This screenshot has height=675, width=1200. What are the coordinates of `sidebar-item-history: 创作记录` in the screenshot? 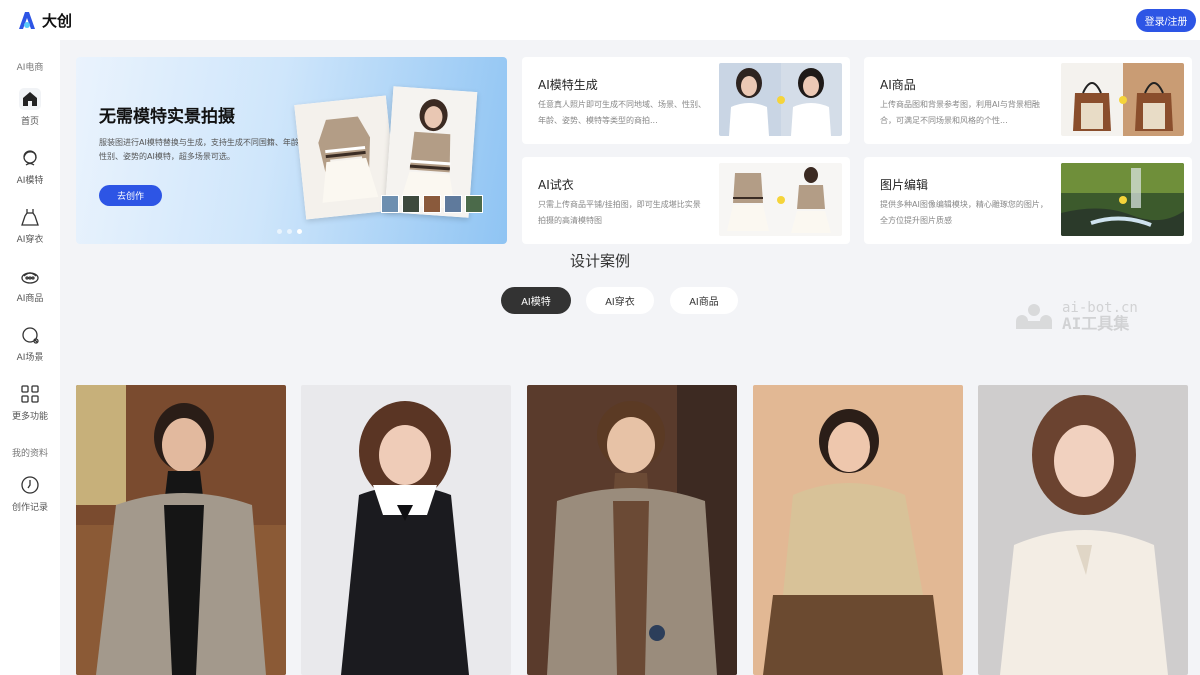 It's located at (30, 499).